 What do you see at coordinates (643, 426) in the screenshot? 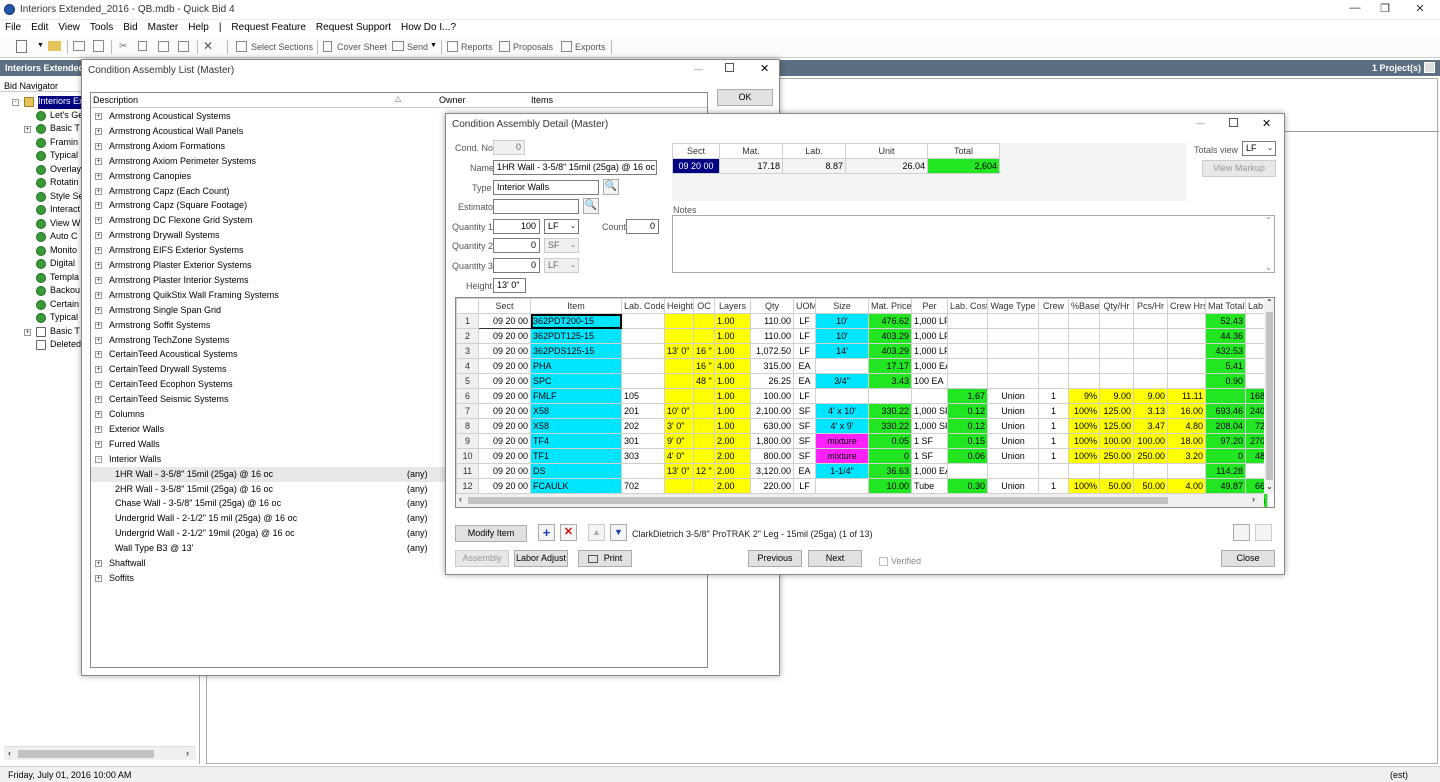
I see `grid-cell: 202` at bounding box center [643, 426].